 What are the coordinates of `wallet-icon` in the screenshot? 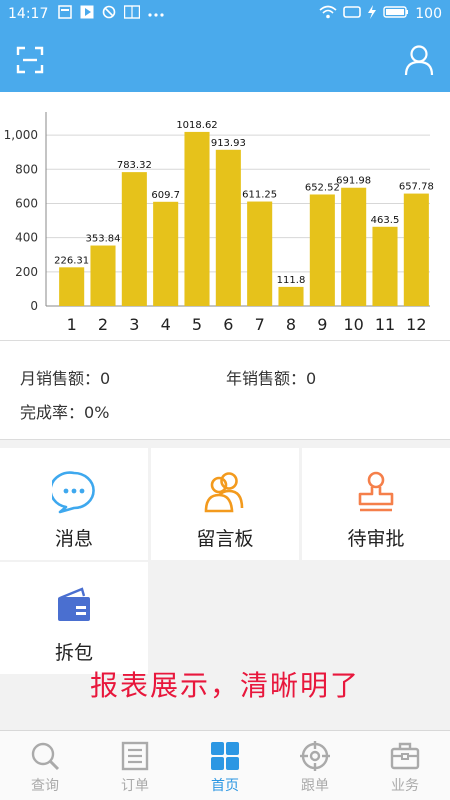 It's located at (74, 604).